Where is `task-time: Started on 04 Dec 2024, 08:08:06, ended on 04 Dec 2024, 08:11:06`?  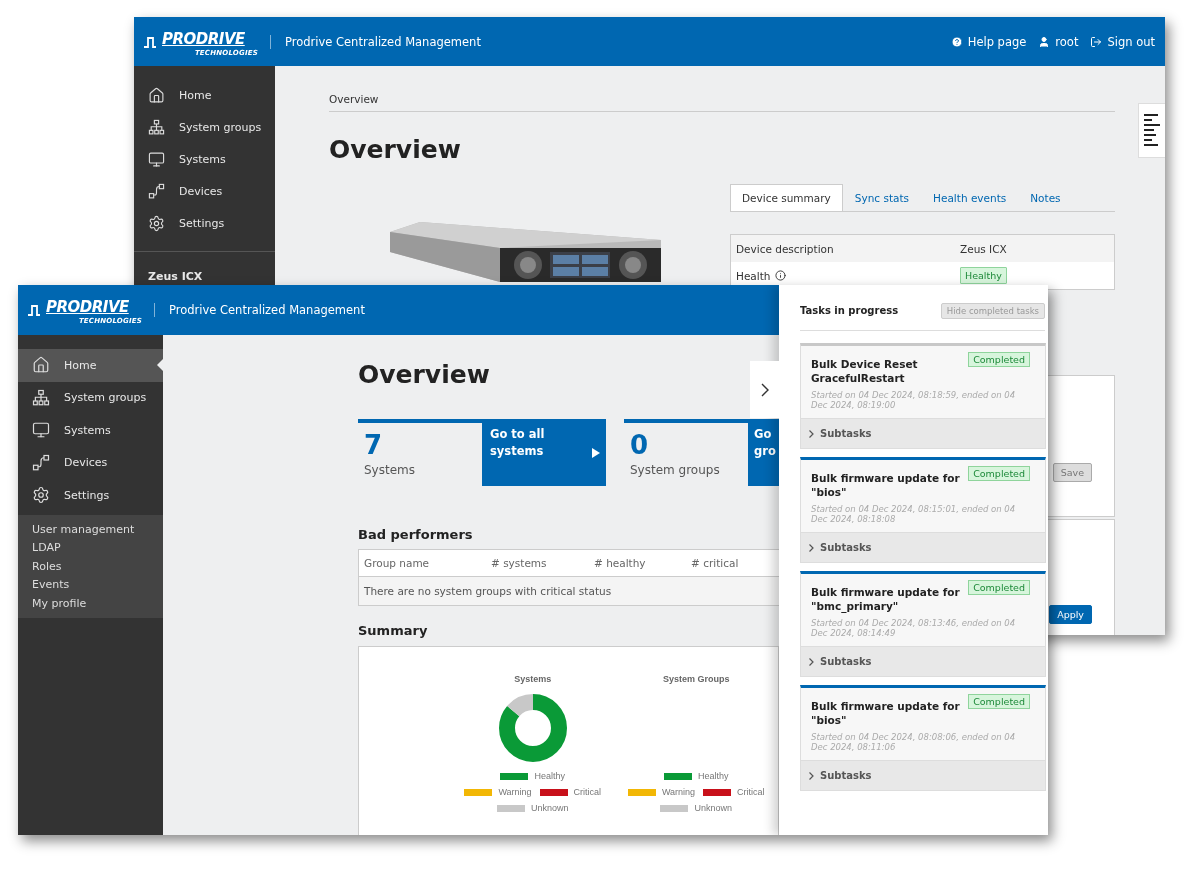
task-time: Started on 04 Dec 2024, 08:08:06, ended on 04 Dec 2024, 08:11:06 is located at coordinates (914, 742).